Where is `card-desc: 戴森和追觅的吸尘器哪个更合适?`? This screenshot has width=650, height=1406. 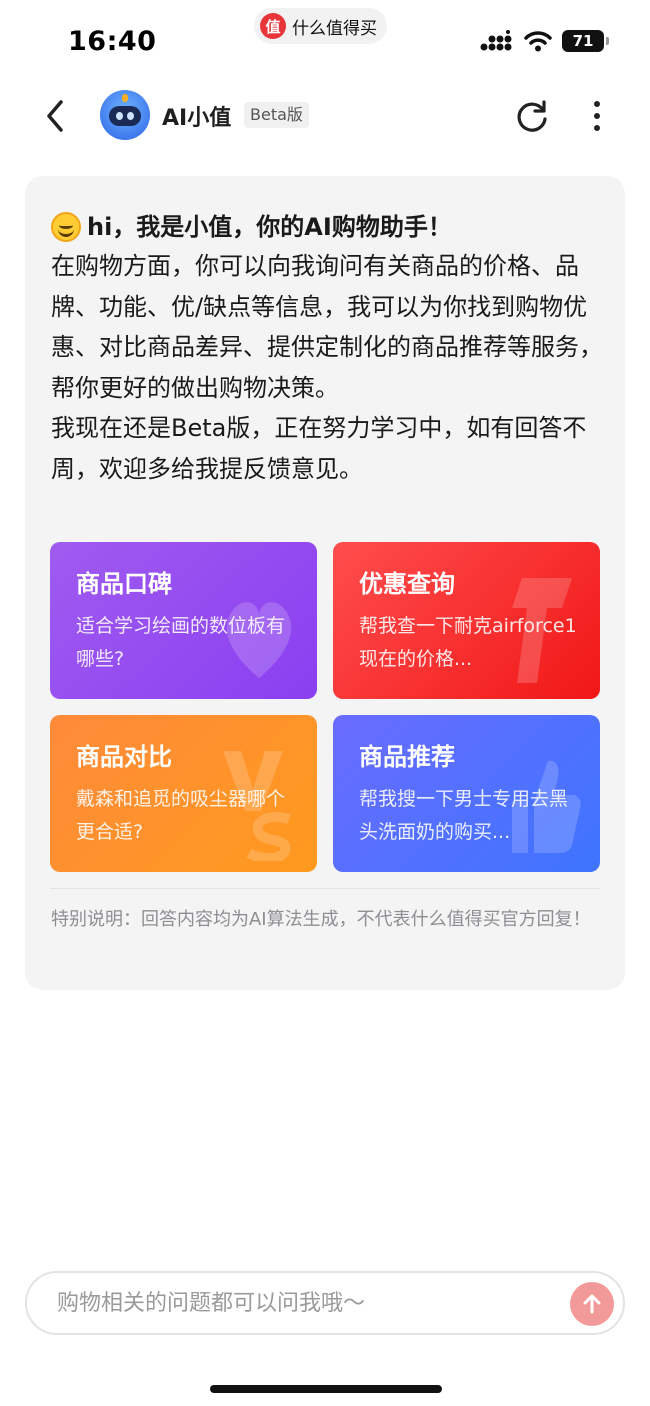
card-desc: 戴森和追觅的吸尘器哪个更合适? is located at coordinates (181, 815).